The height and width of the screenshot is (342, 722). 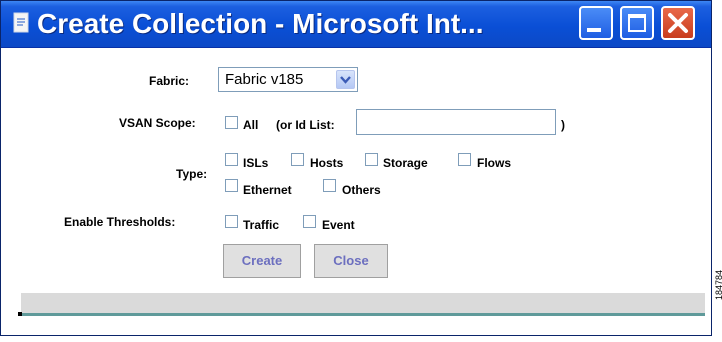 What do you see at coordinates (464, 159) in the screenshot?
I see `type-flows-checkbox` at bounding box center [464, 159].